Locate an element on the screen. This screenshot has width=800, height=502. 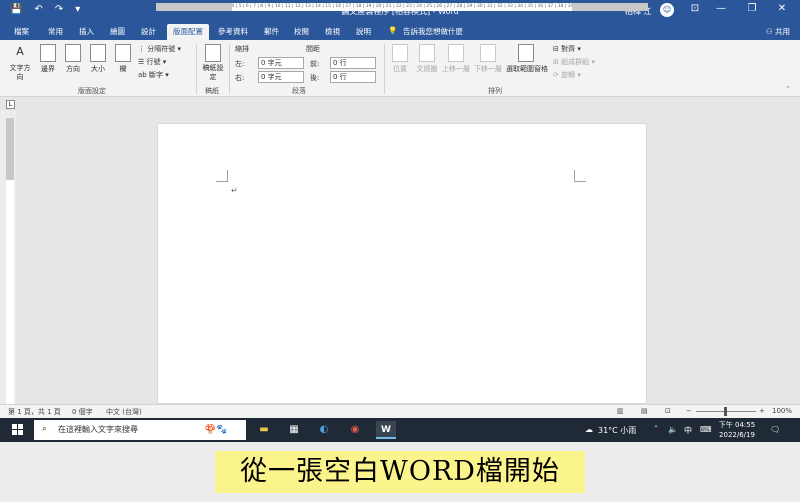
size-icon is located at coordinates (98, 53).